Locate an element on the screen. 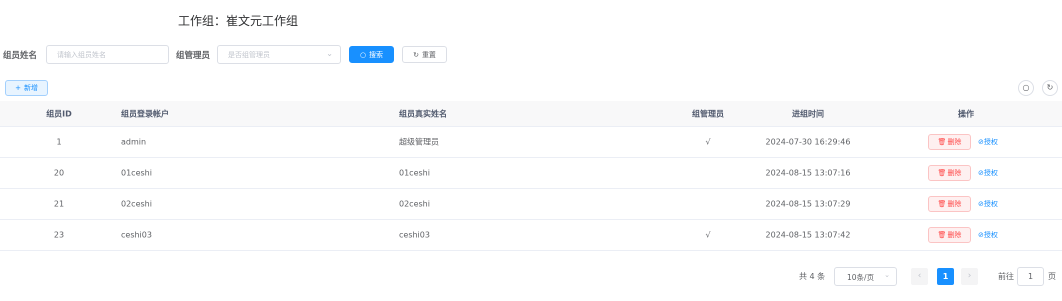 Image resolution: width=1062 pixels, height=301 pixels. reset-button: ↻ 重置 is located at coordinates (424, 54).